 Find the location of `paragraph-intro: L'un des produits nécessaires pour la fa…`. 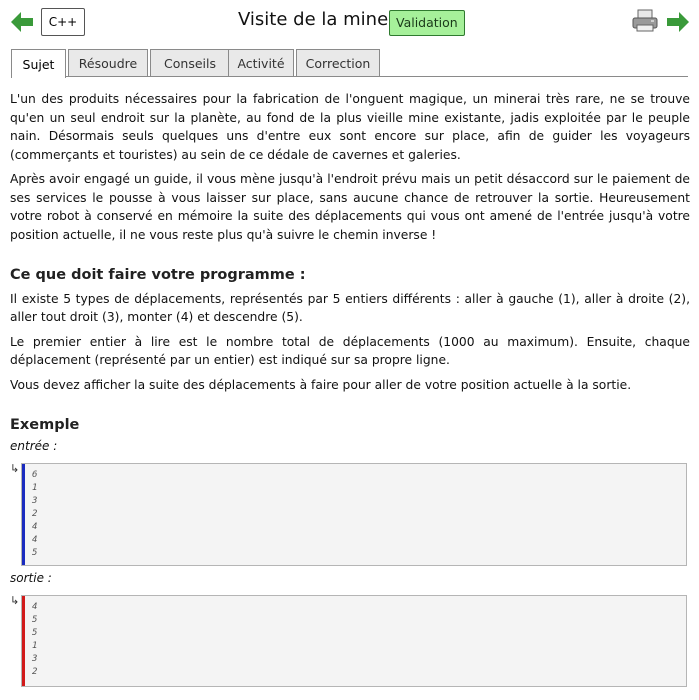

paragraph-intro: L'un des produits nécessaires pour la fa… is located at coordinates (350, 127).